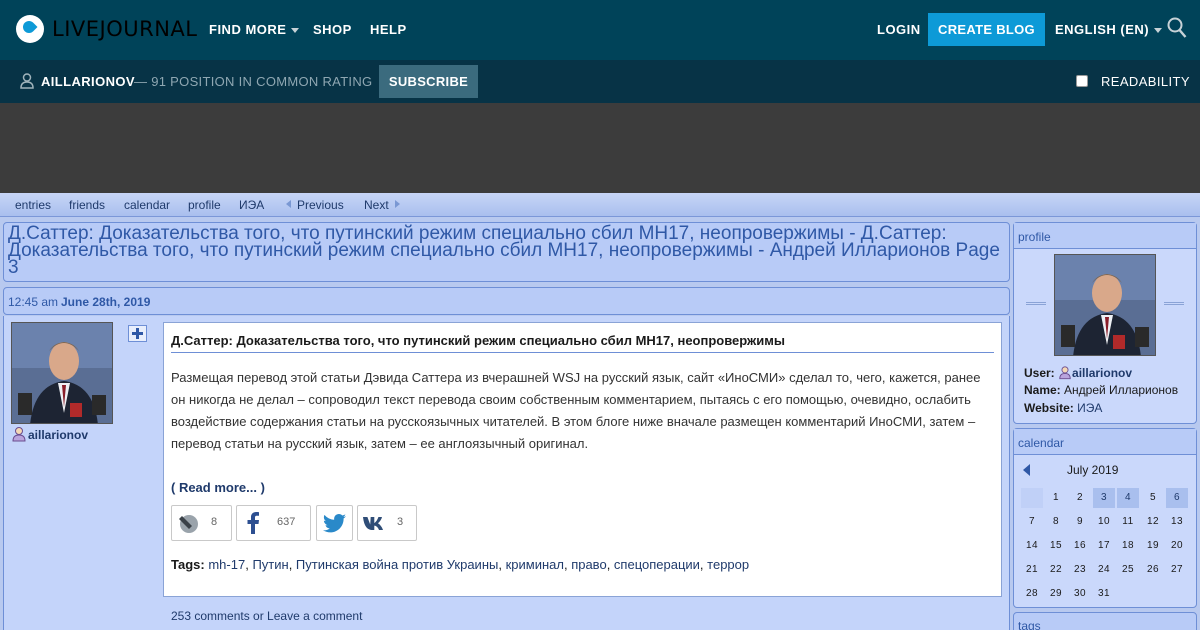 This screenshot has height=630, width=1200. Describe the element at coordinates (332, 29) in the screenshot. I see `nav-shop: SHOP` at that location.